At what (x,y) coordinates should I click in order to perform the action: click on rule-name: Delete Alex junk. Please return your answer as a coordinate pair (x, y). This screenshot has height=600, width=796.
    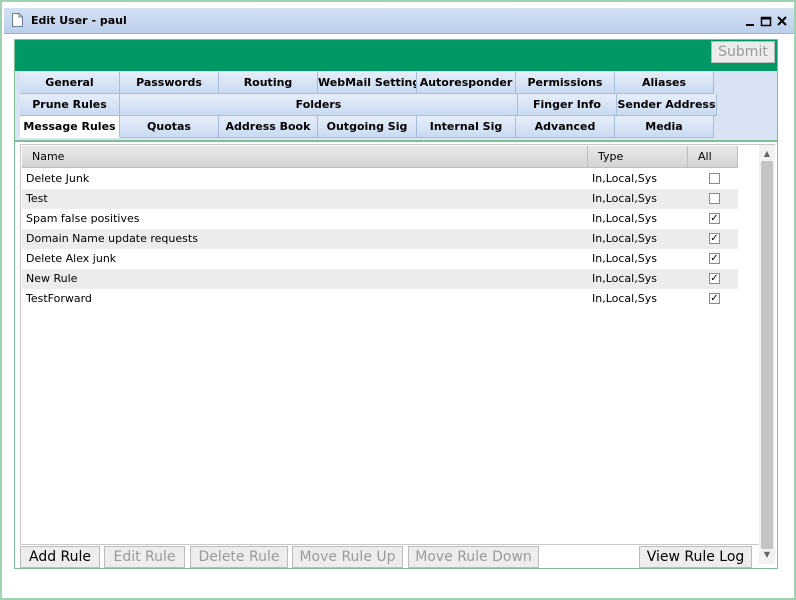
    Looking at the image, I should click on (71, 258).